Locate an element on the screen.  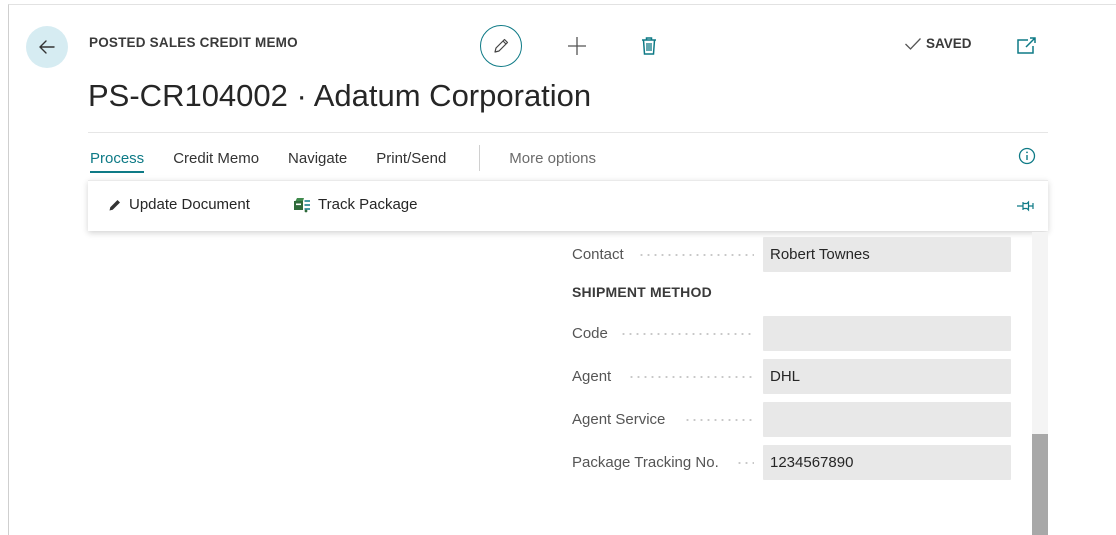
menu-credit-memo: Credit Memo is located at coordinates (216, 158).